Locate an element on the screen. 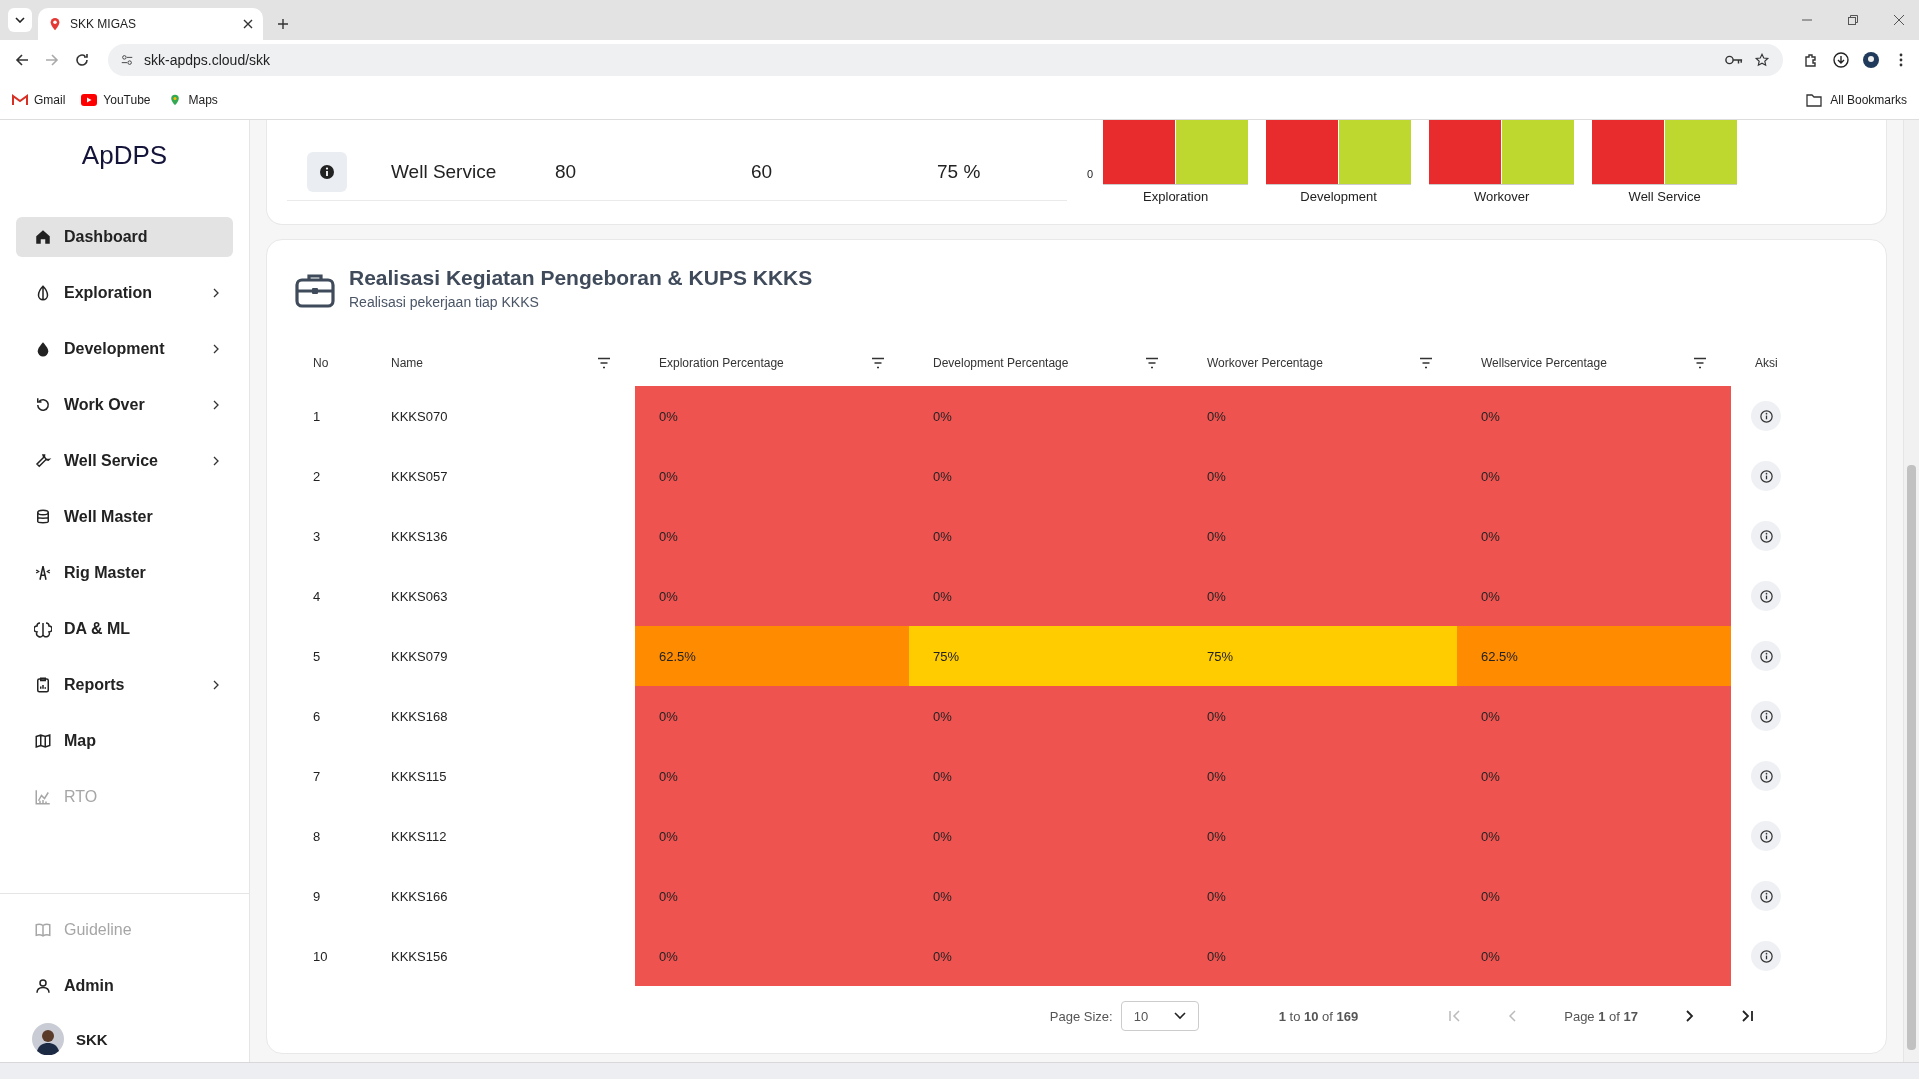 Image resolution: width=1919 pixels, height=1079 pixels. axis-label: Development is located at coordinates (1338, 196).